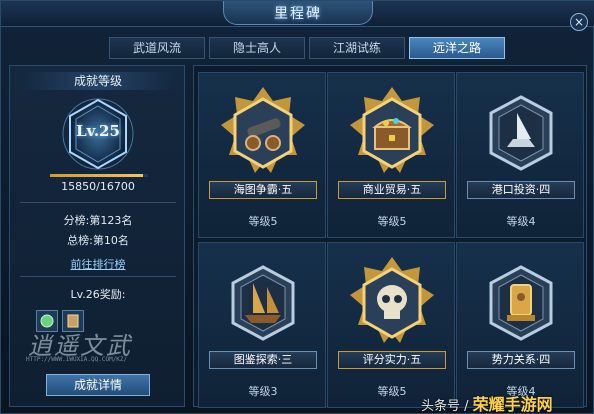 The image size is (594, 414). I want to click on window-title: 里程碑, so click(298, 13).